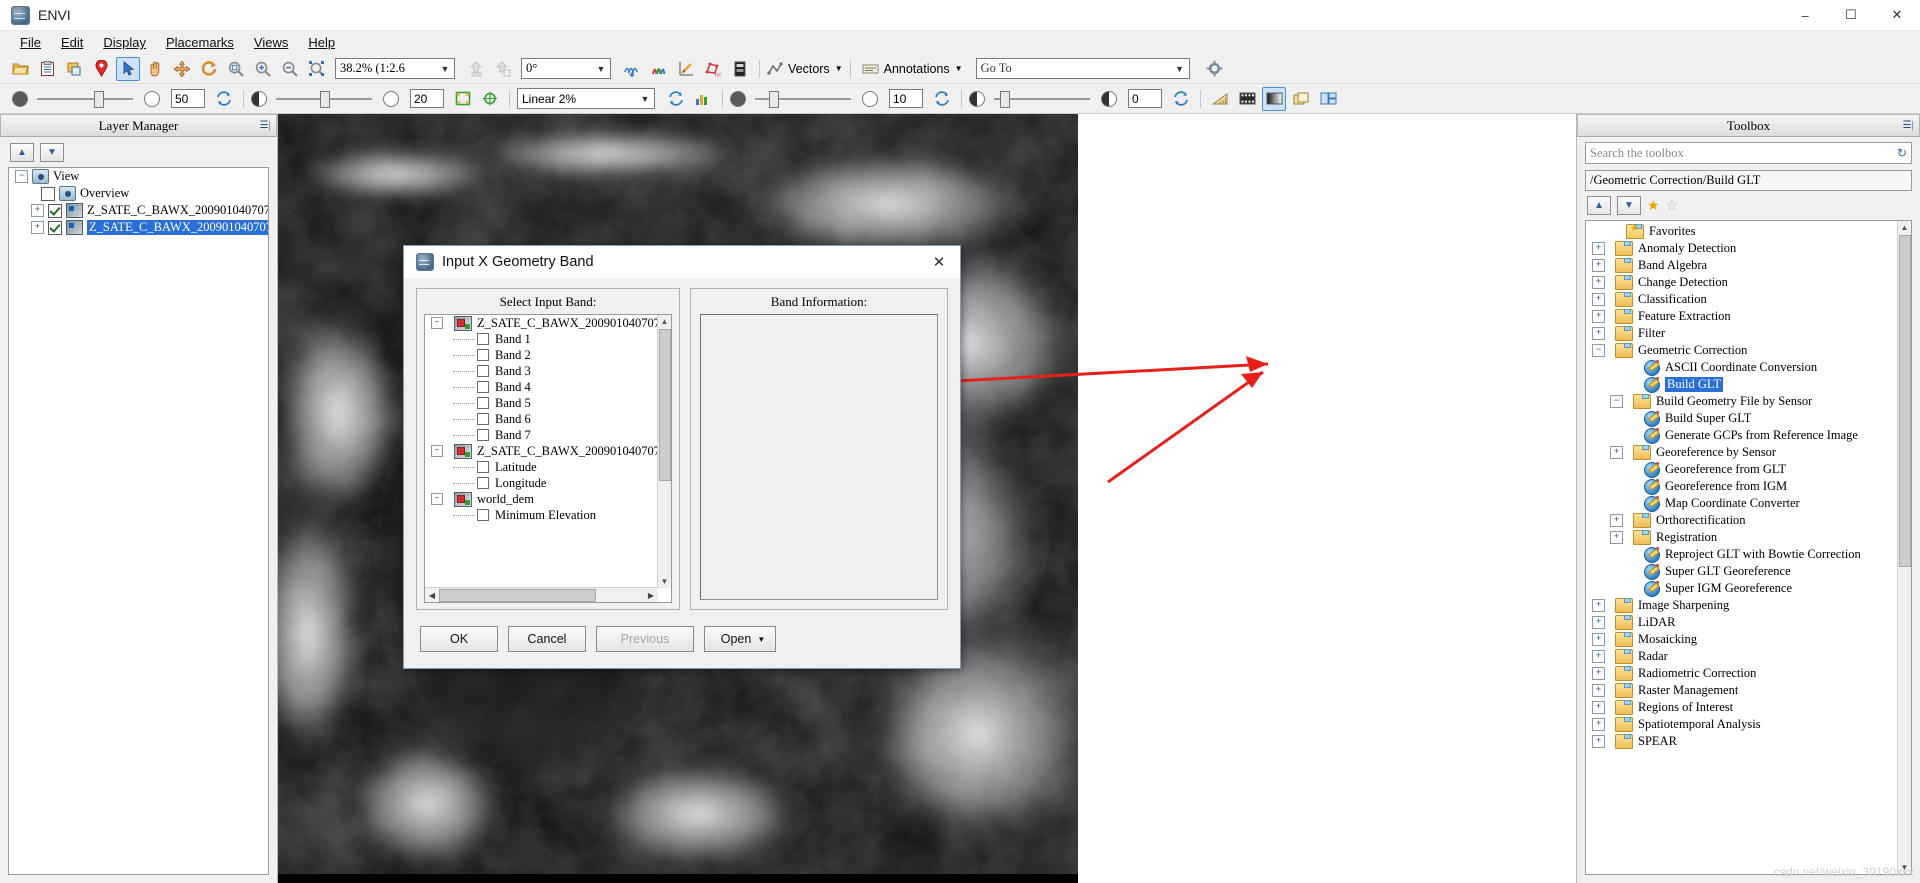  I want to click on scroll-down-arrow: ▼, so click(664, 581).